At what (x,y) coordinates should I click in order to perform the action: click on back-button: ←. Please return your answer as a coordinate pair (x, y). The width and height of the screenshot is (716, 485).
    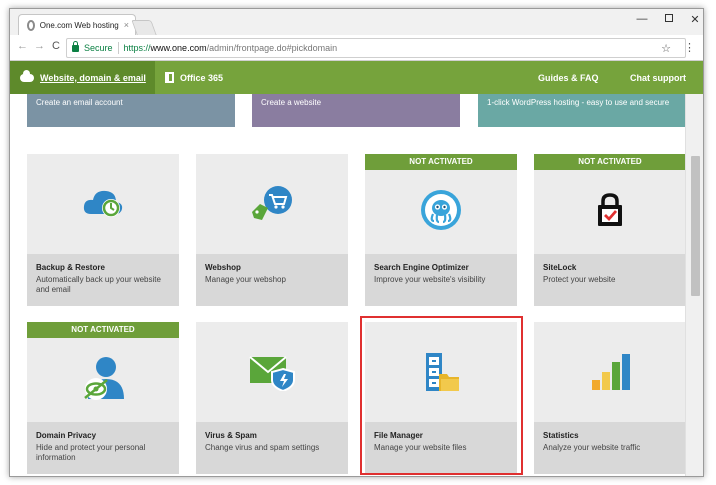
    Looking at the image, I should click on (22, 46).